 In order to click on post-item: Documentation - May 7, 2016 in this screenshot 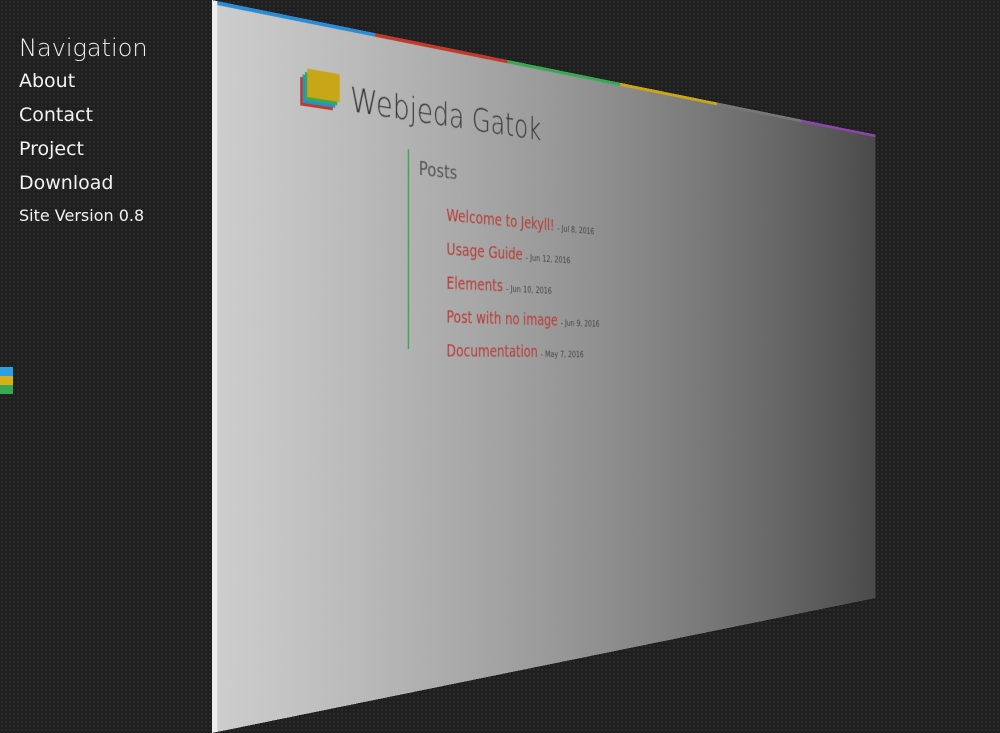, I will do `click(514, 352)`.